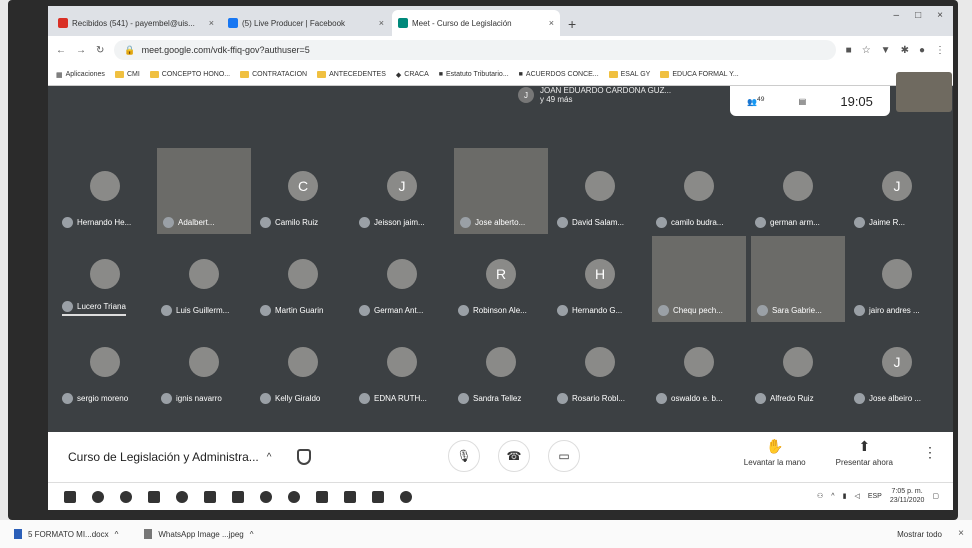 This screenshot has width=972, height=548. Describe the element at coordinates (905, 50) in the screenshot. I see `puzzle-icon: ✱` at that location.